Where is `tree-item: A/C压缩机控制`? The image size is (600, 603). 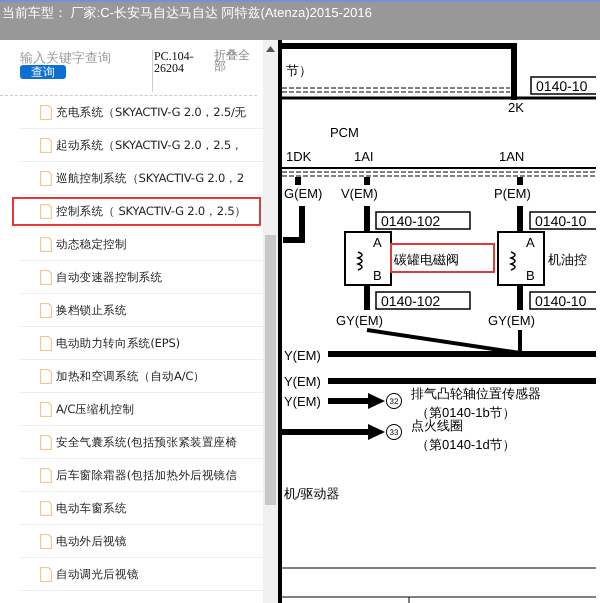
tree-item: A/C压缩机控制 is located at coordinates (141, 409).